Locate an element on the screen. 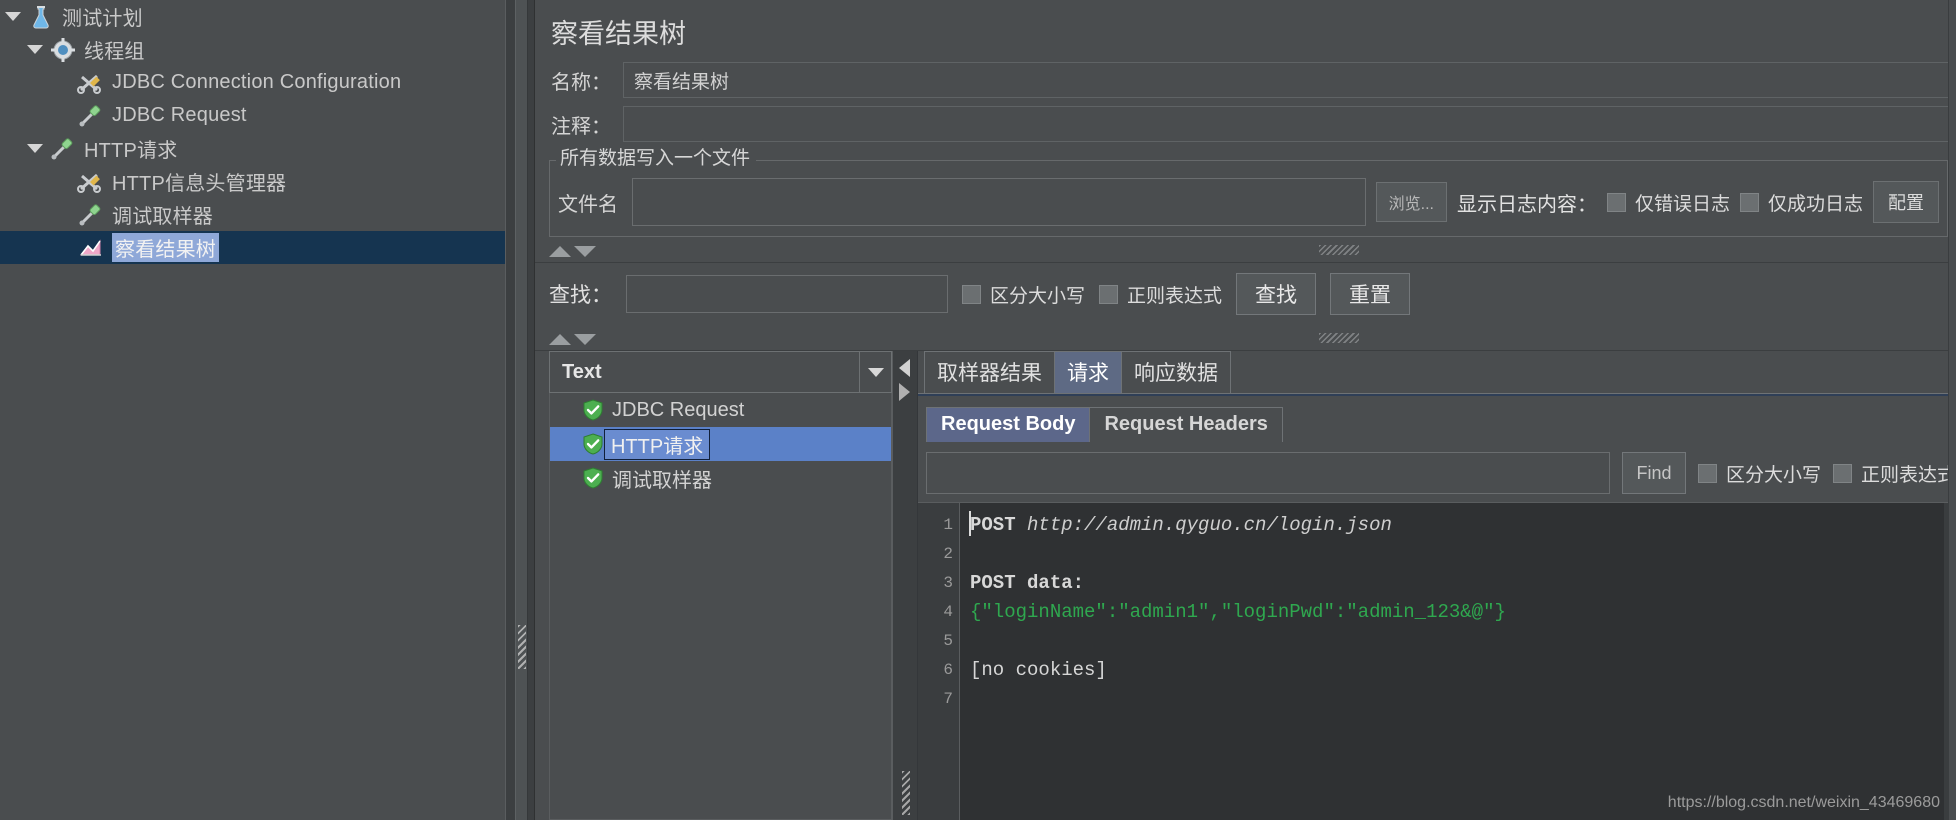 This screenshot has height=820, width=1956. request-subtabs: Request Body Request Headers is located at coordinates (1437, 422).